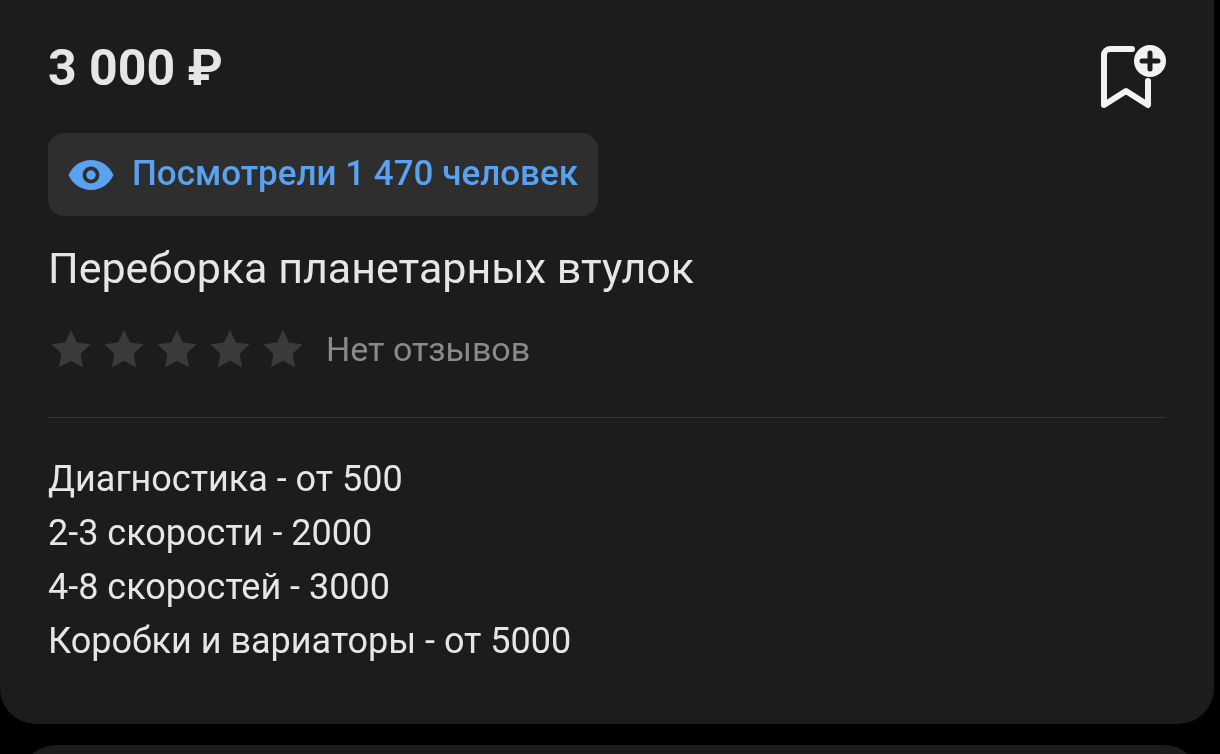 The height and width of the screenshot is (754, 1220). What do you see at coordinates (211, 533) in the screenshot?
I see `description-line: 2-3 скорости - 2000` at bounding box center [211, 533].